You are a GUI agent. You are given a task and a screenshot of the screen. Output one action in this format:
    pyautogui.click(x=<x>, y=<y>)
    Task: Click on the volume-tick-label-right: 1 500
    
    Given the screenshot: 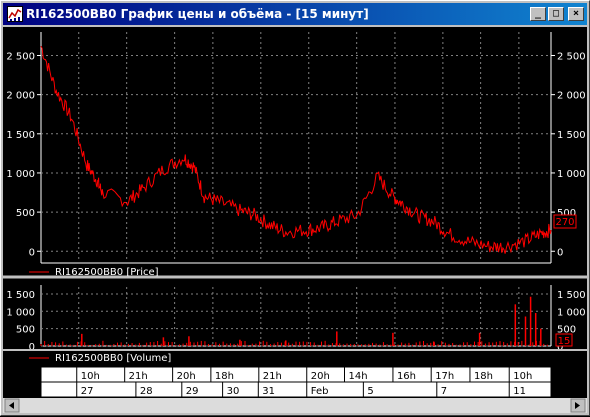 What is the action you would take?
    pyautogui.click(x=571, y=295)
    